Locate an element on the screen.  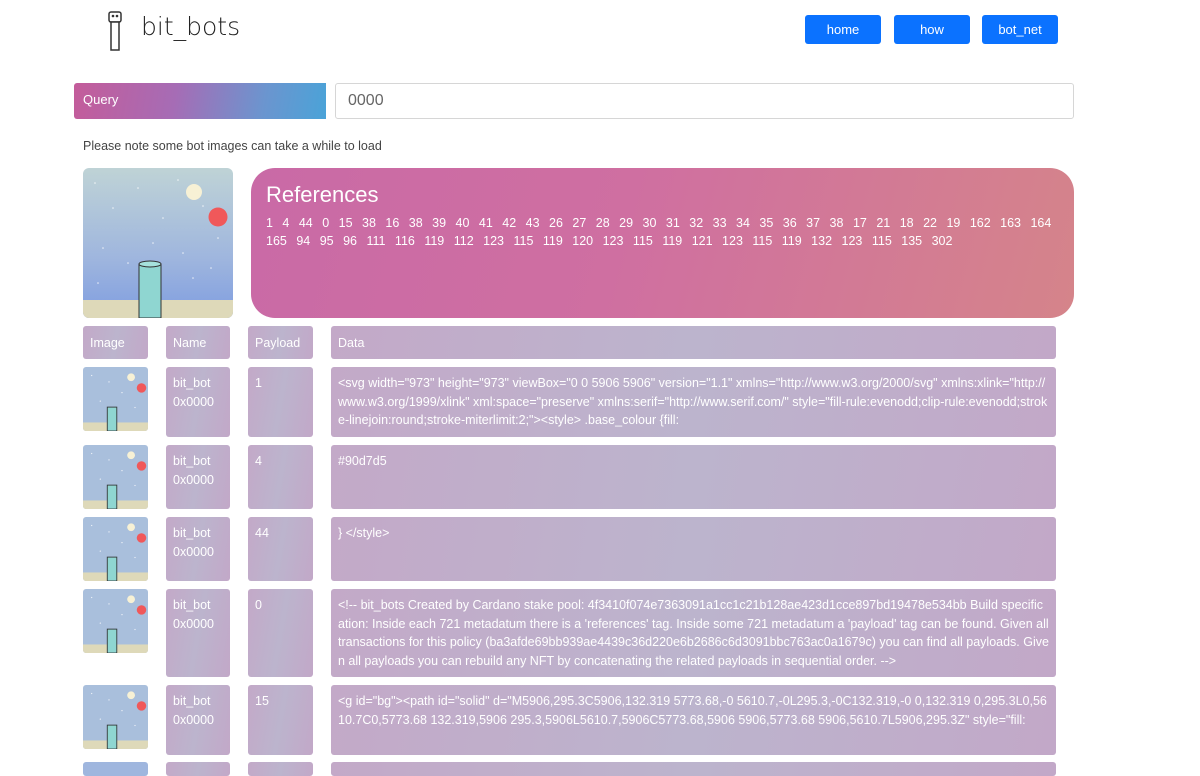
nav-bot-net-button: bot_net is located at coordinates (1020, 29).